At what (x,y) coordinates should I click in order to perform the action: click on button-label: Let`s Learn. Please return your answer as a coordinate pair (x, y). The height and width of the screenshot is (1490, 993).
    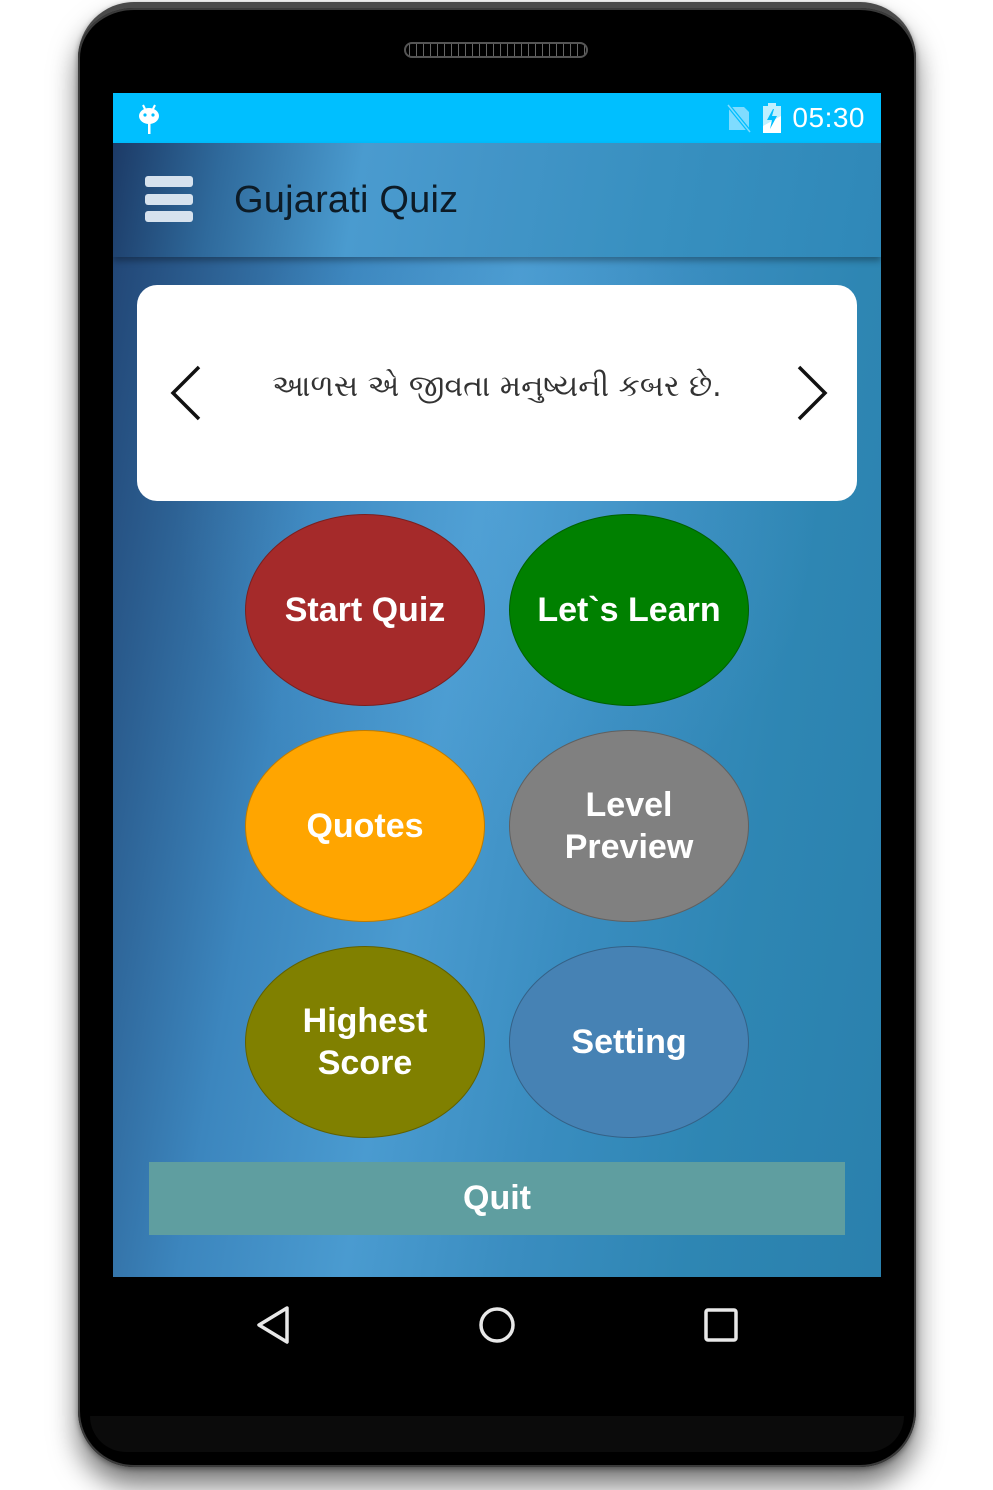
    Looking at the image, I should click on (629, 610).